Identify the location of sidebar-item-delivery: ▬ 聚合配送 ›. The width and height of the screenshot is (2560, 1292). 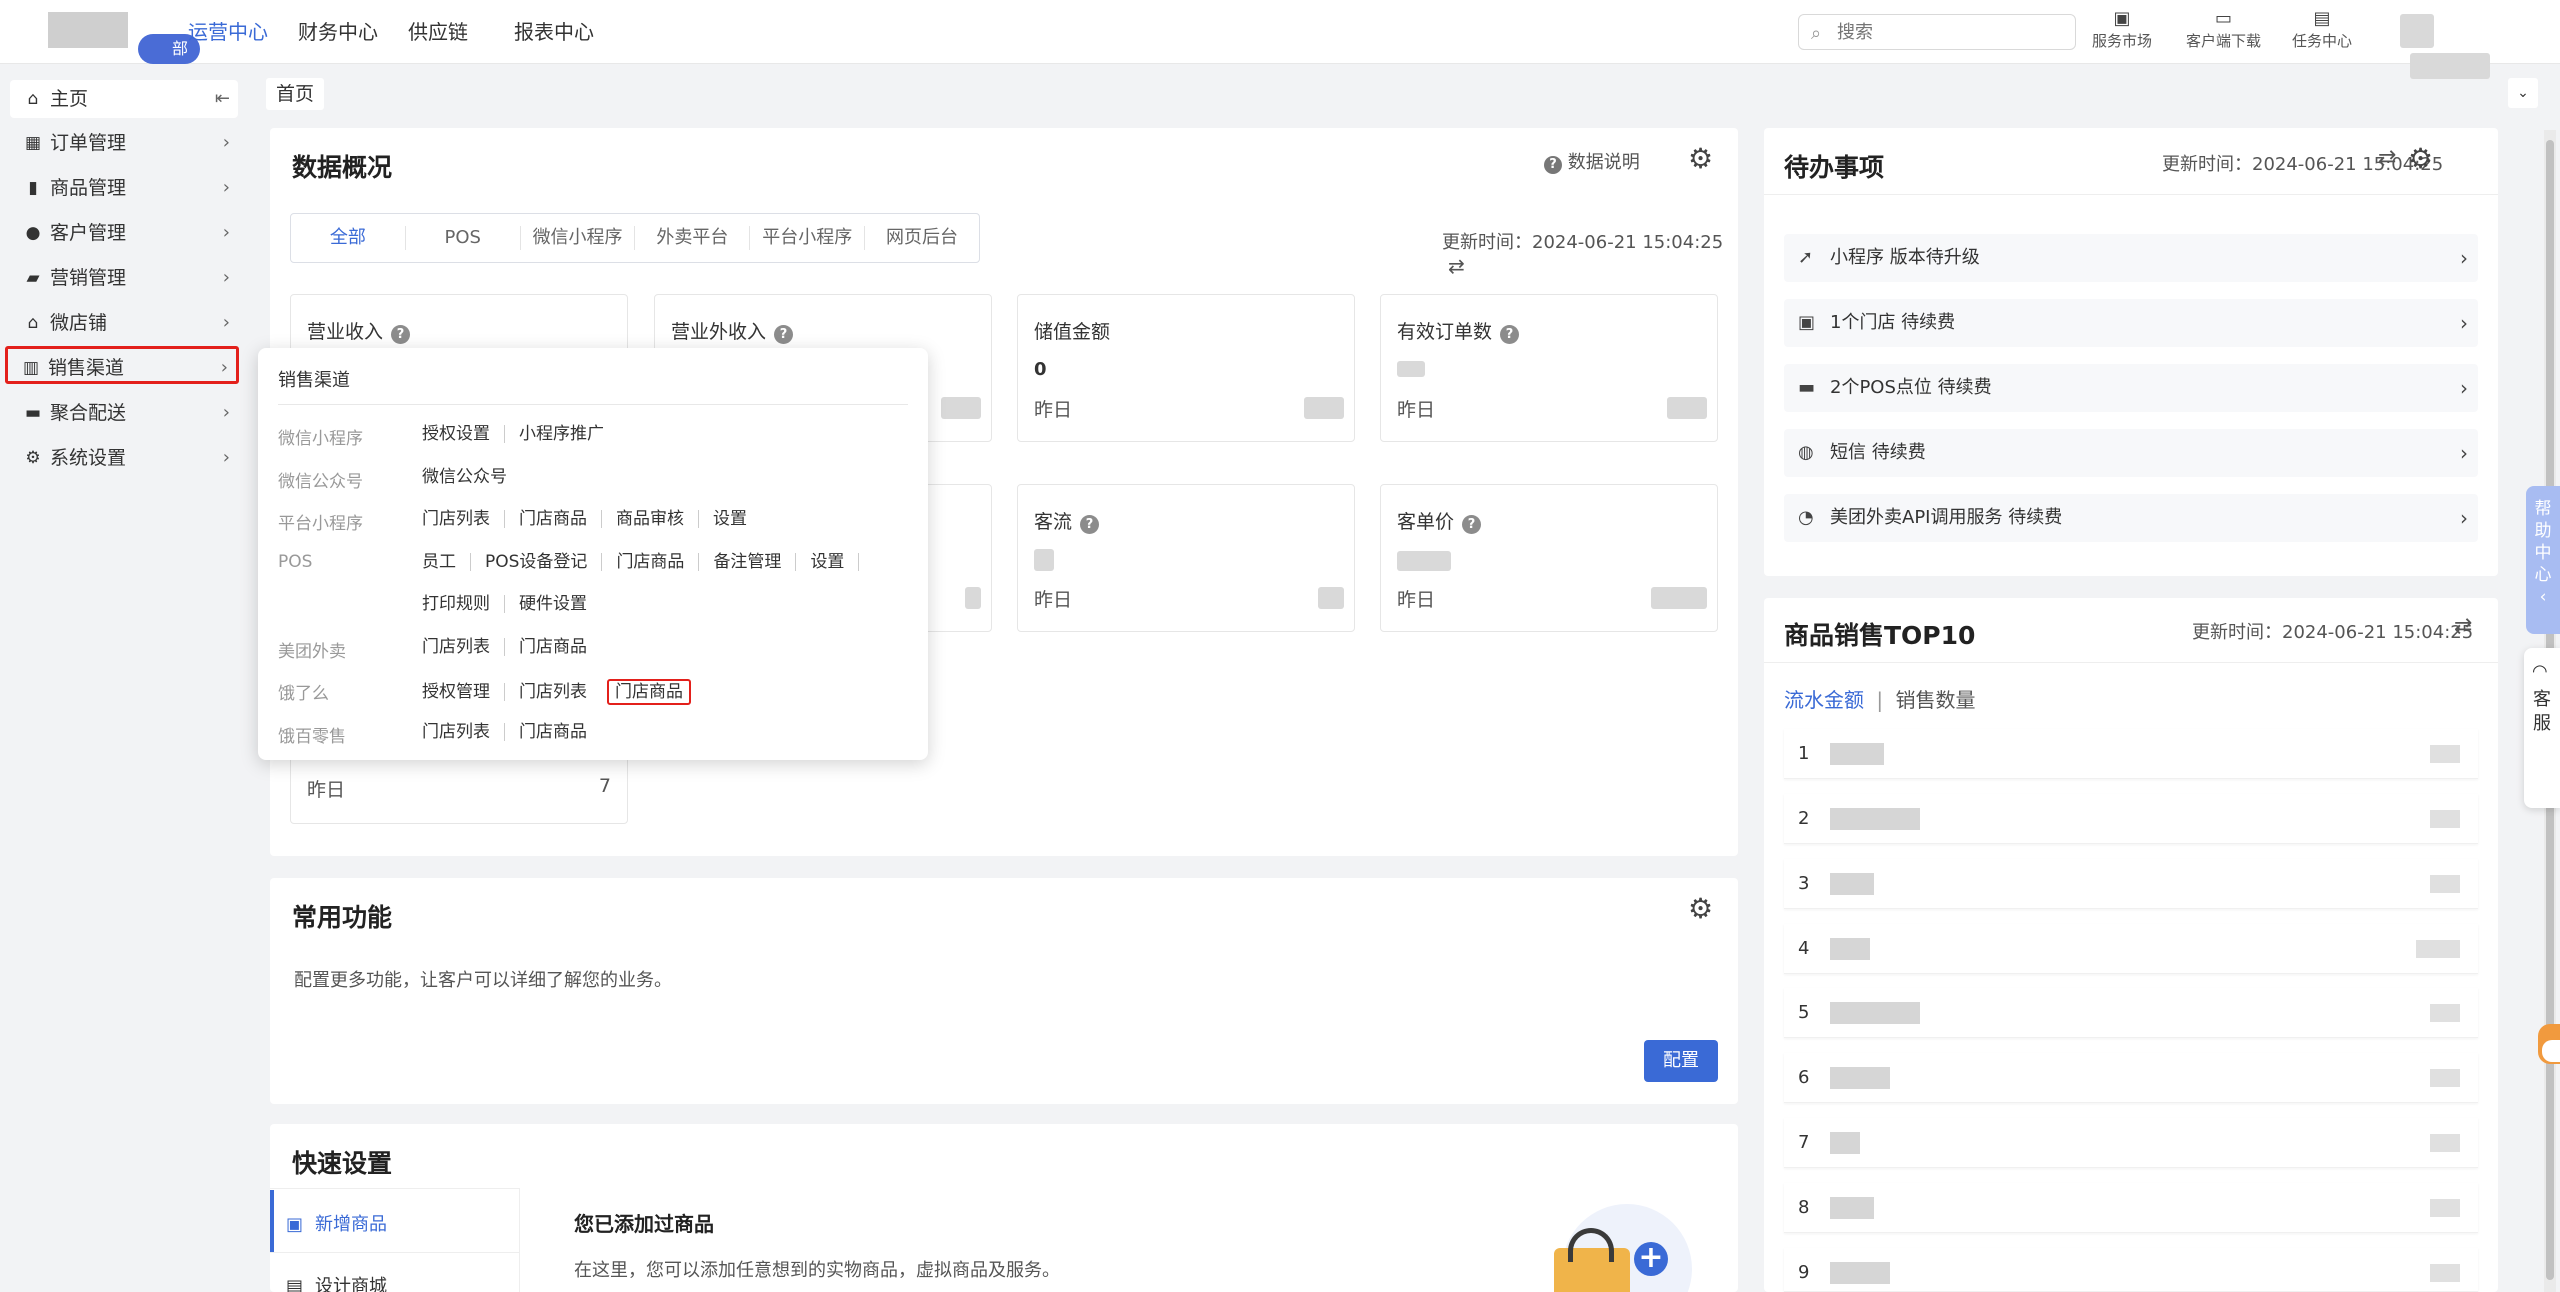
(124, 413).